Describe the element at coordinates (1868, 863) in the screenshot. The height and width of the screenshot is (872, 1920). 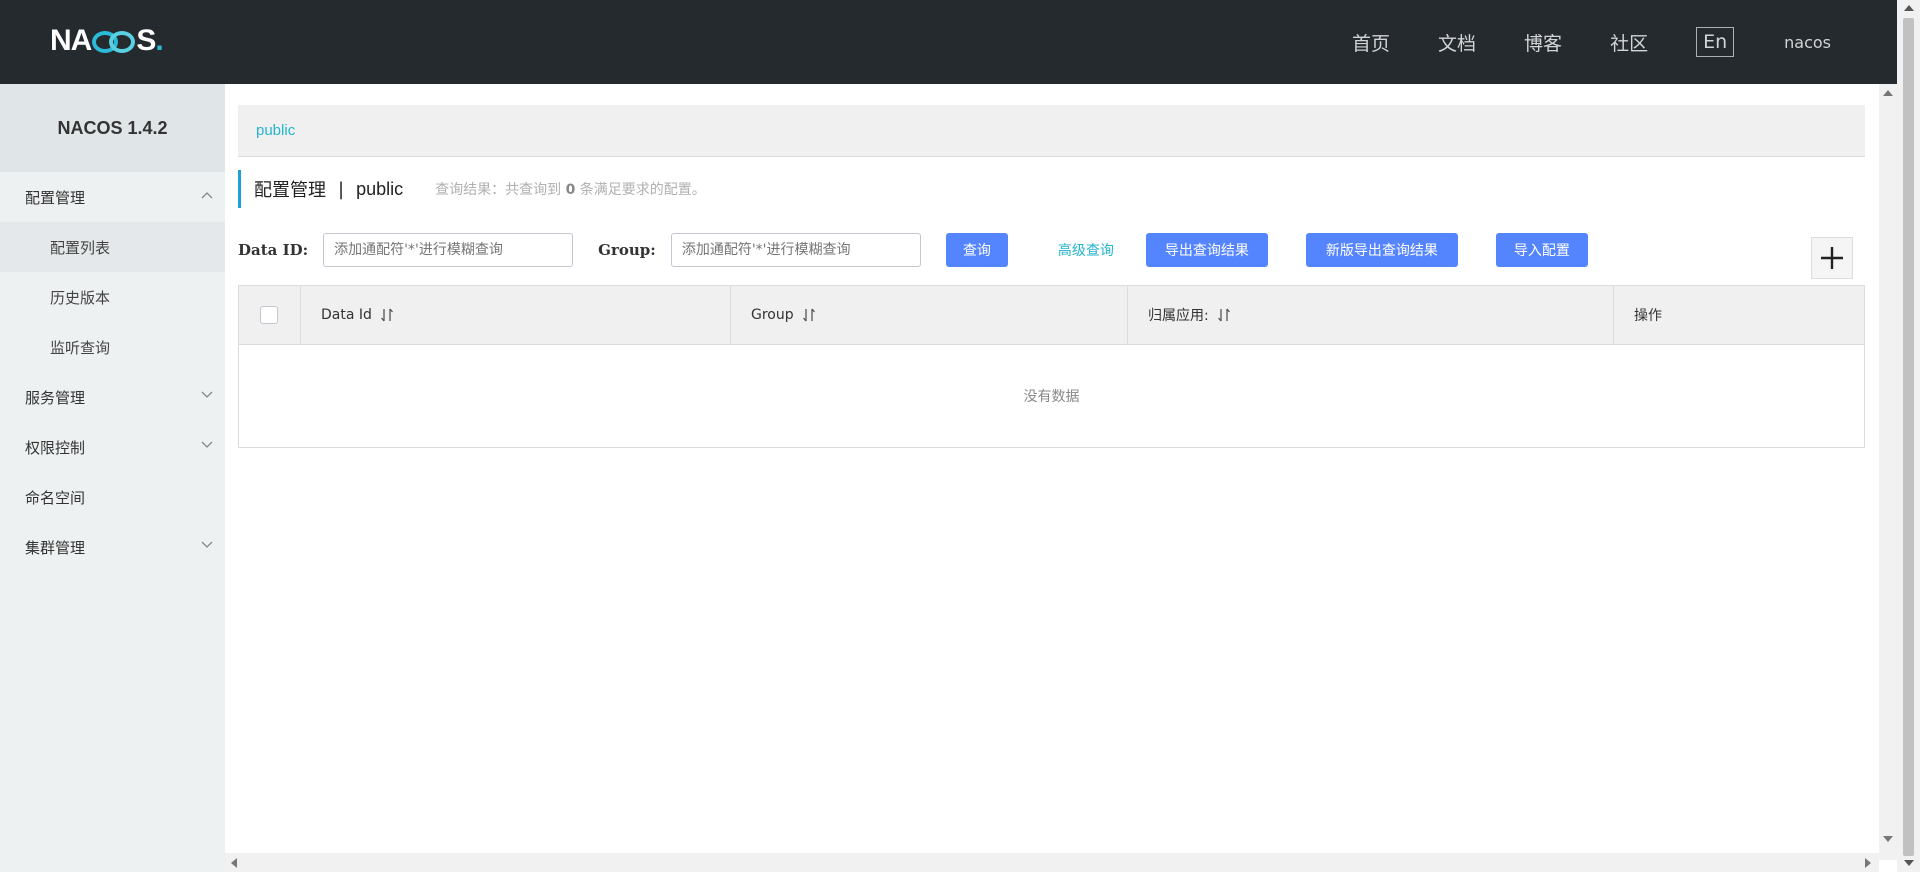
I see `scroll-right-arrow-icon` at that location.